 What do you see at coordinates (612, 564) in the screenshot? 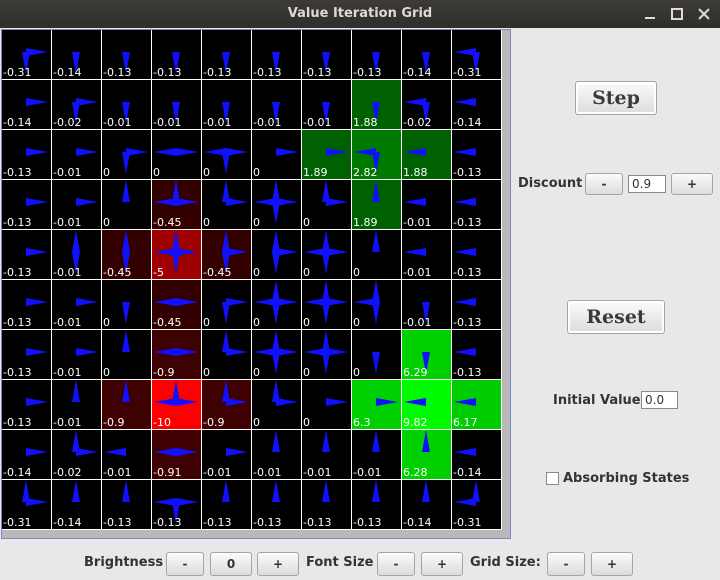
I see `grid-size-increase-button: +` at bounding box center [612, 564].